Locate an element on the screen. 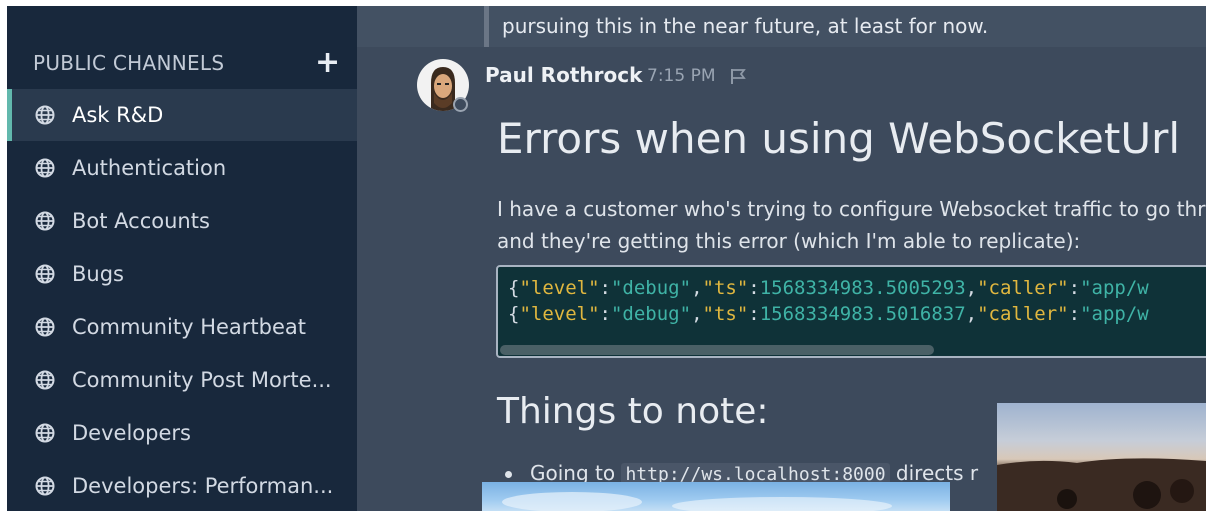 The image size is (1206, 511). status-indicator is located at coordinates (460, 104).